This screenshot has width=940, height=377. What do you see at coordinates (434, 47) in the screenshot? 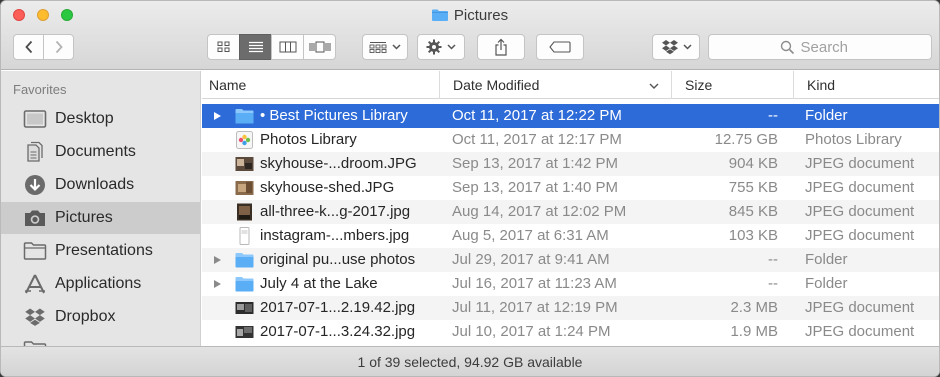
I see `gear-icon` at bounding box center [434, 47].